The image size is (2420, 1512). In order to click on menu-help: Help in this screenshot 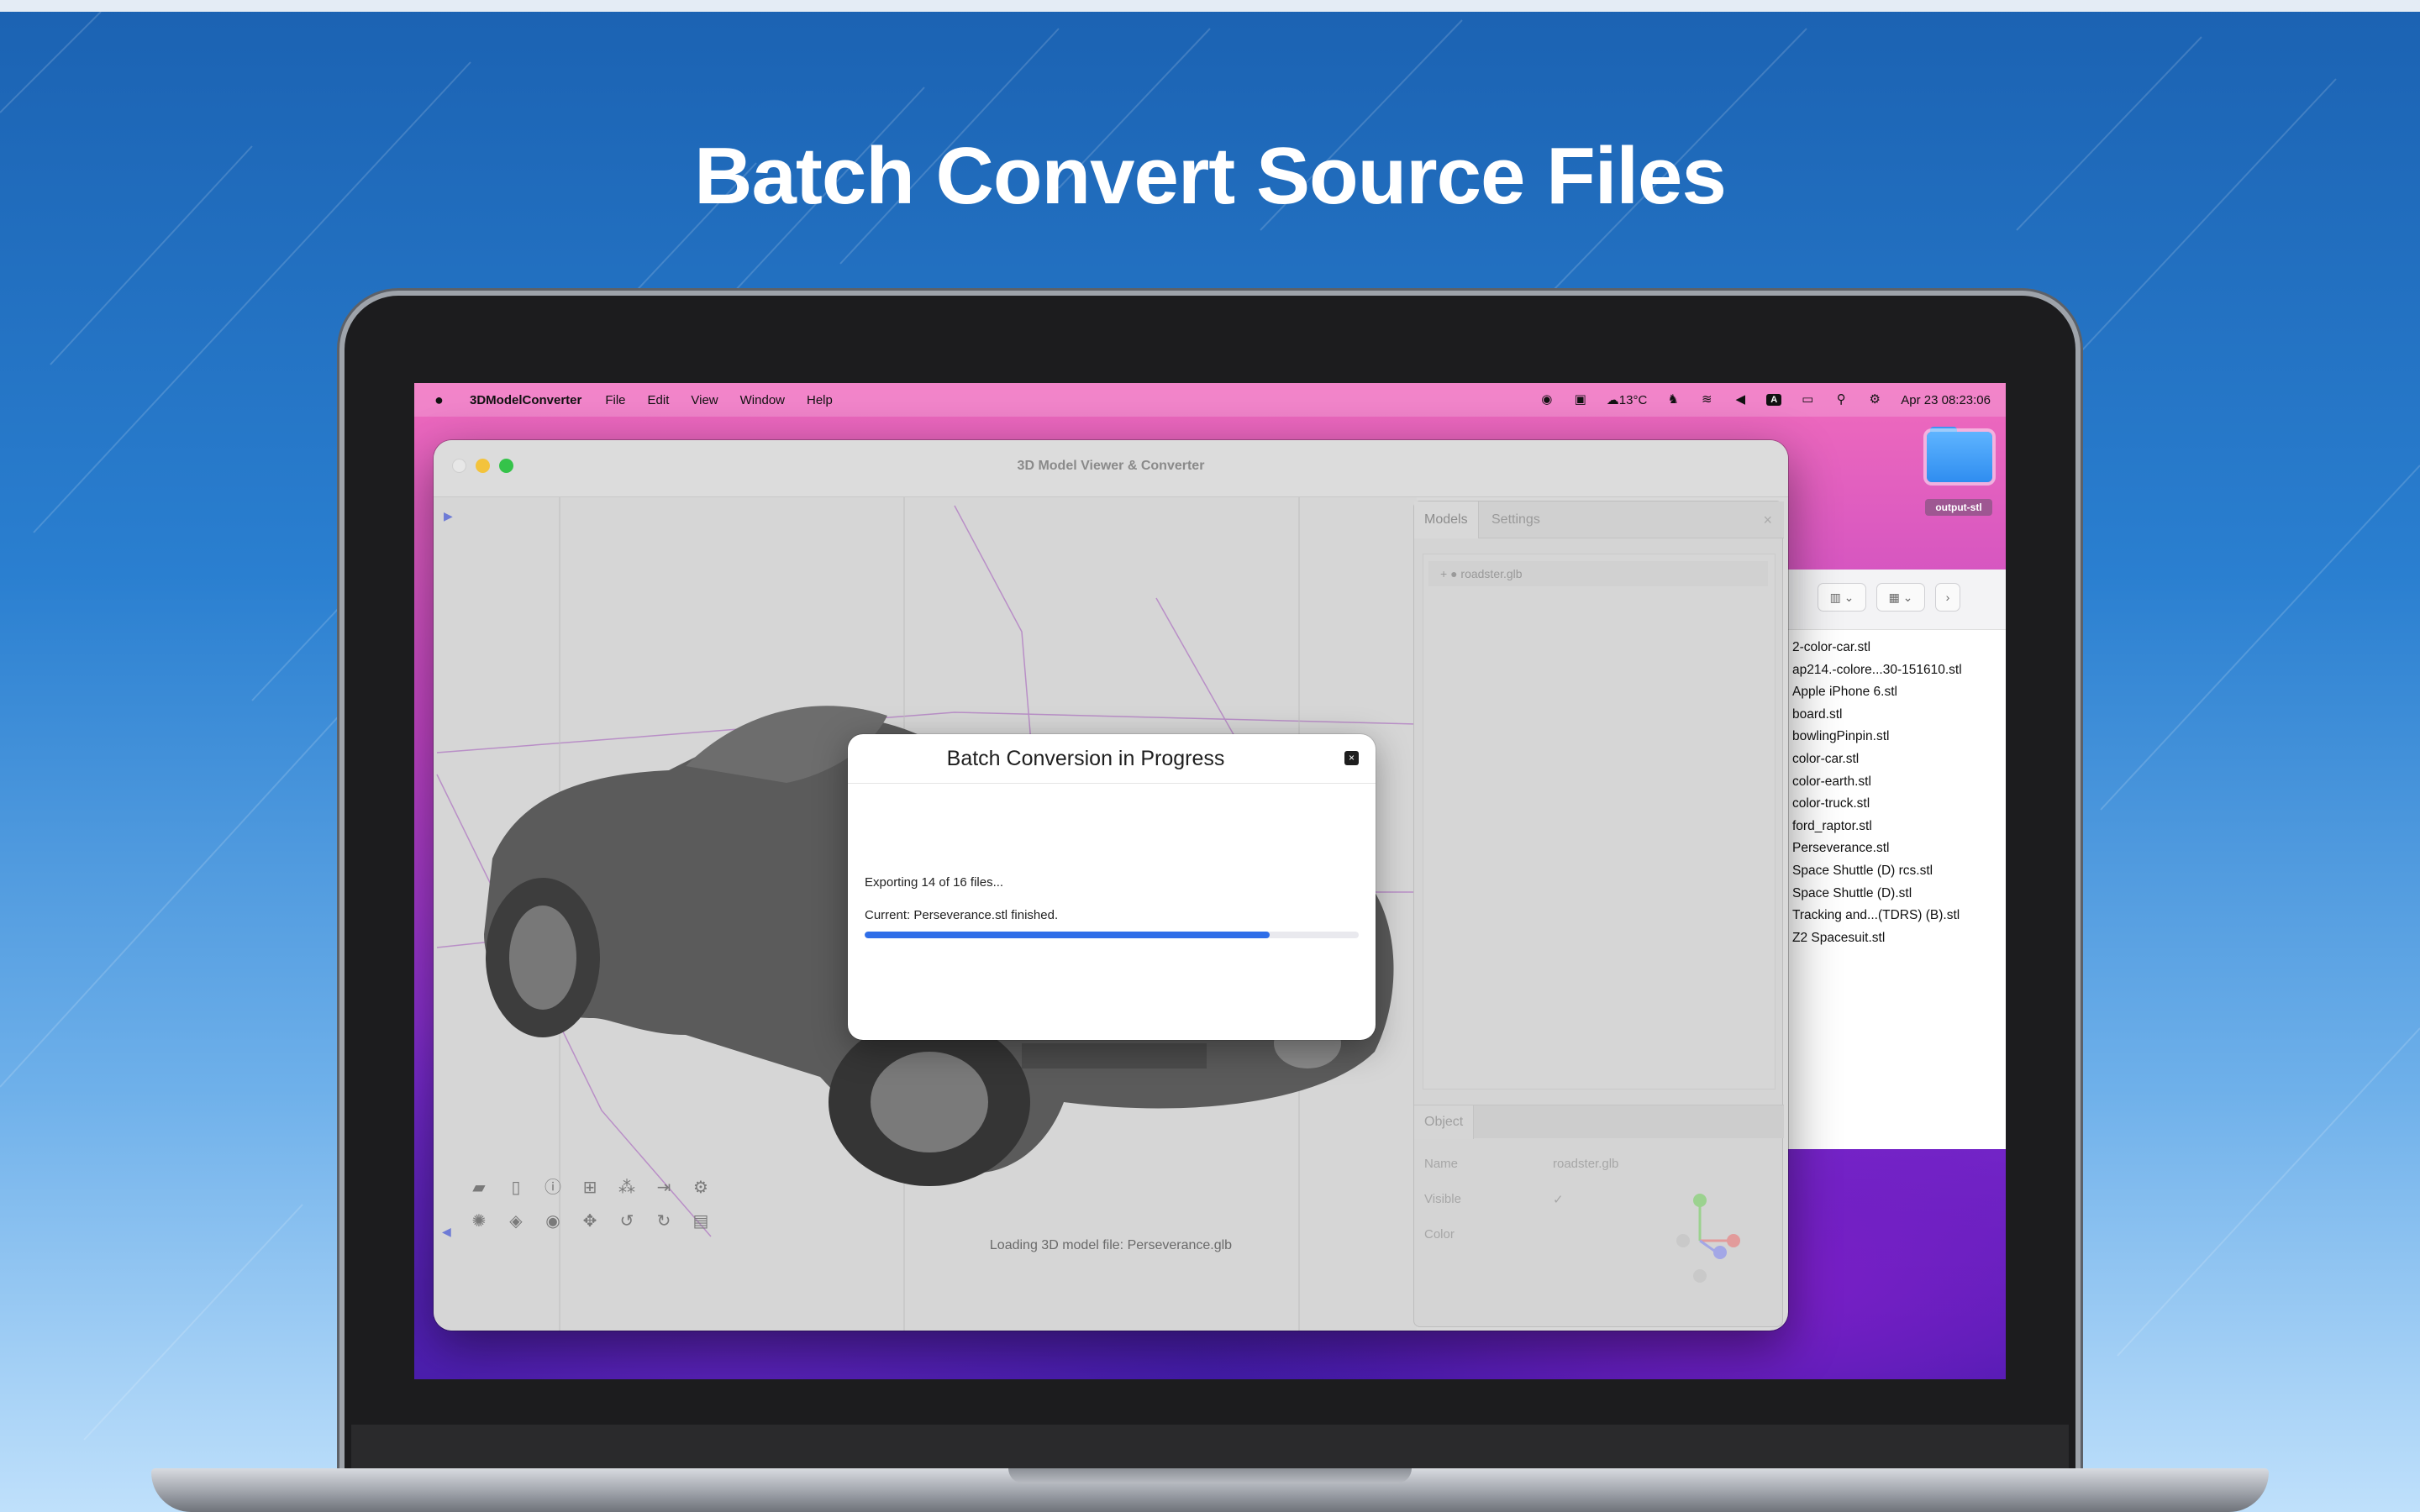, I will do `click(820, 400)`.